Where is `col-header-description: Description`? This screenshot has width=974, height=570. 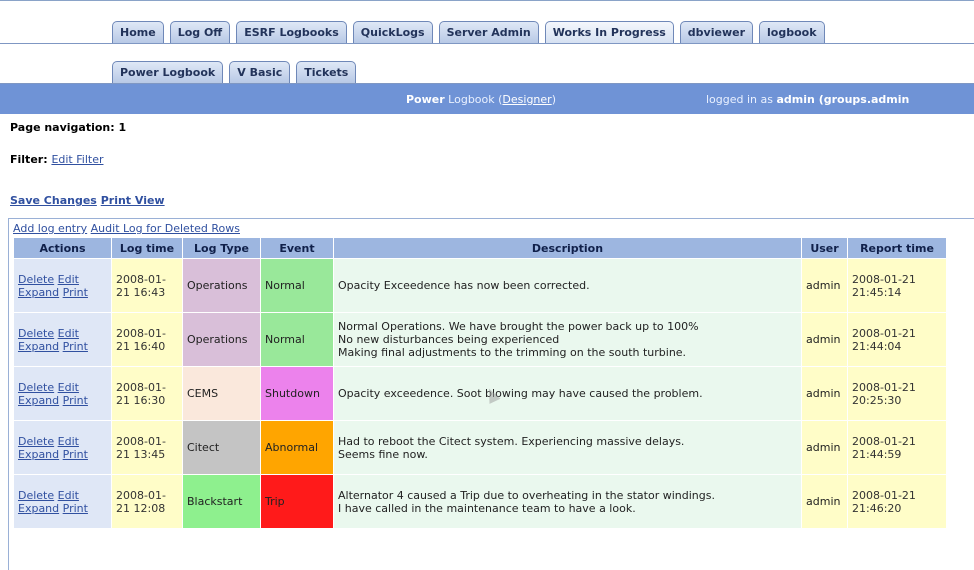
col-header-description: Description is located at coordinates (567, 248).